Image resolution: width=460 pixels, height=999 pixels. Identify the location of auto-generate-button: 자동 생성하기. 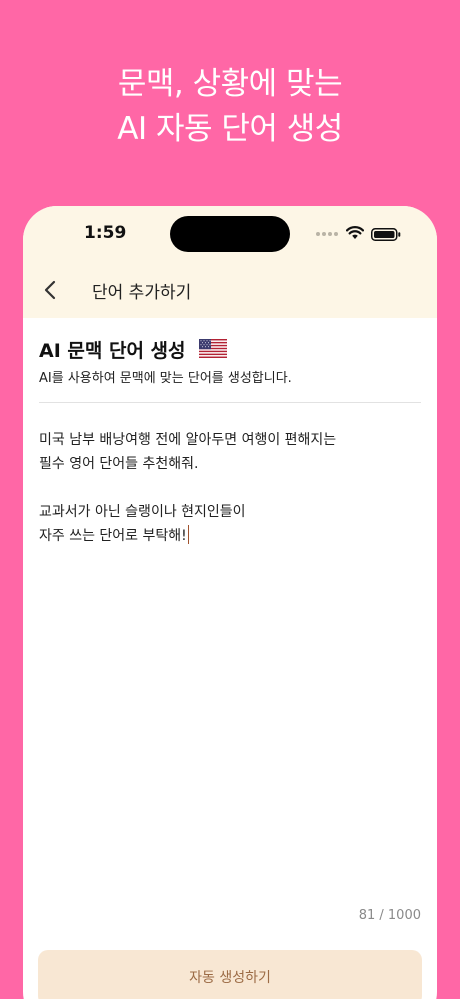
(230, 974).